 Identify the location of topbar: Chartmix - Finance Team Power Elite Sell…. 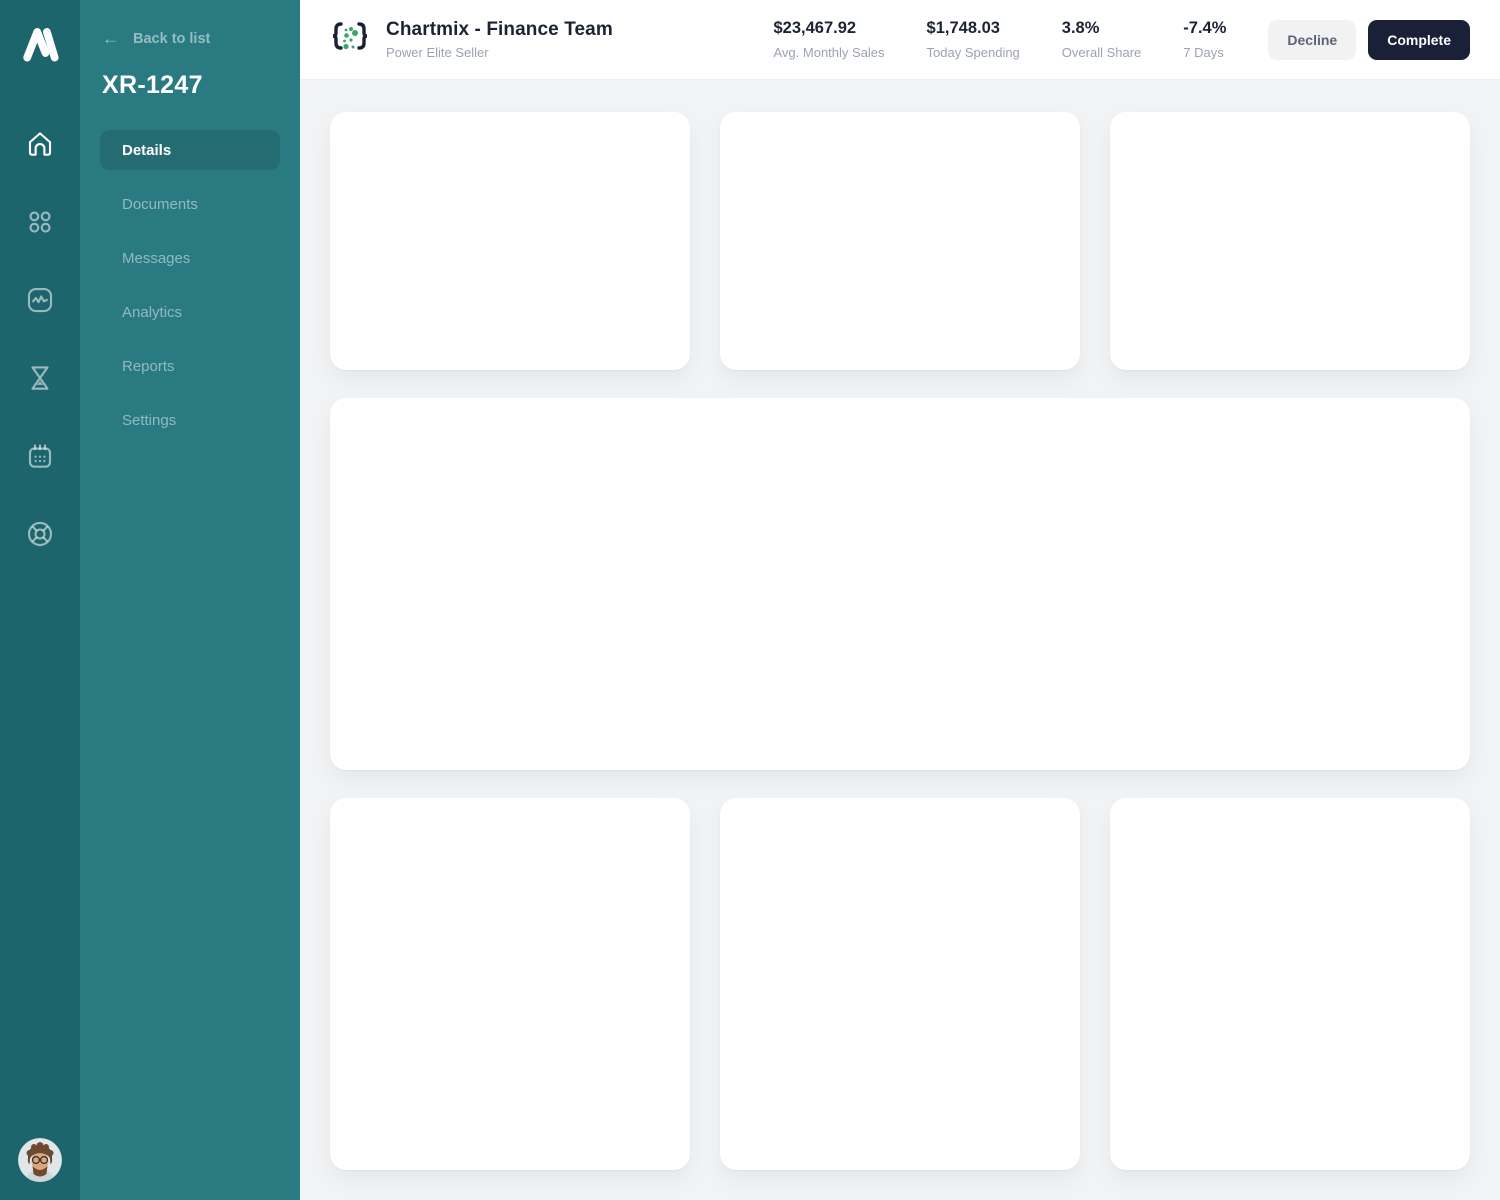
(900, 40).